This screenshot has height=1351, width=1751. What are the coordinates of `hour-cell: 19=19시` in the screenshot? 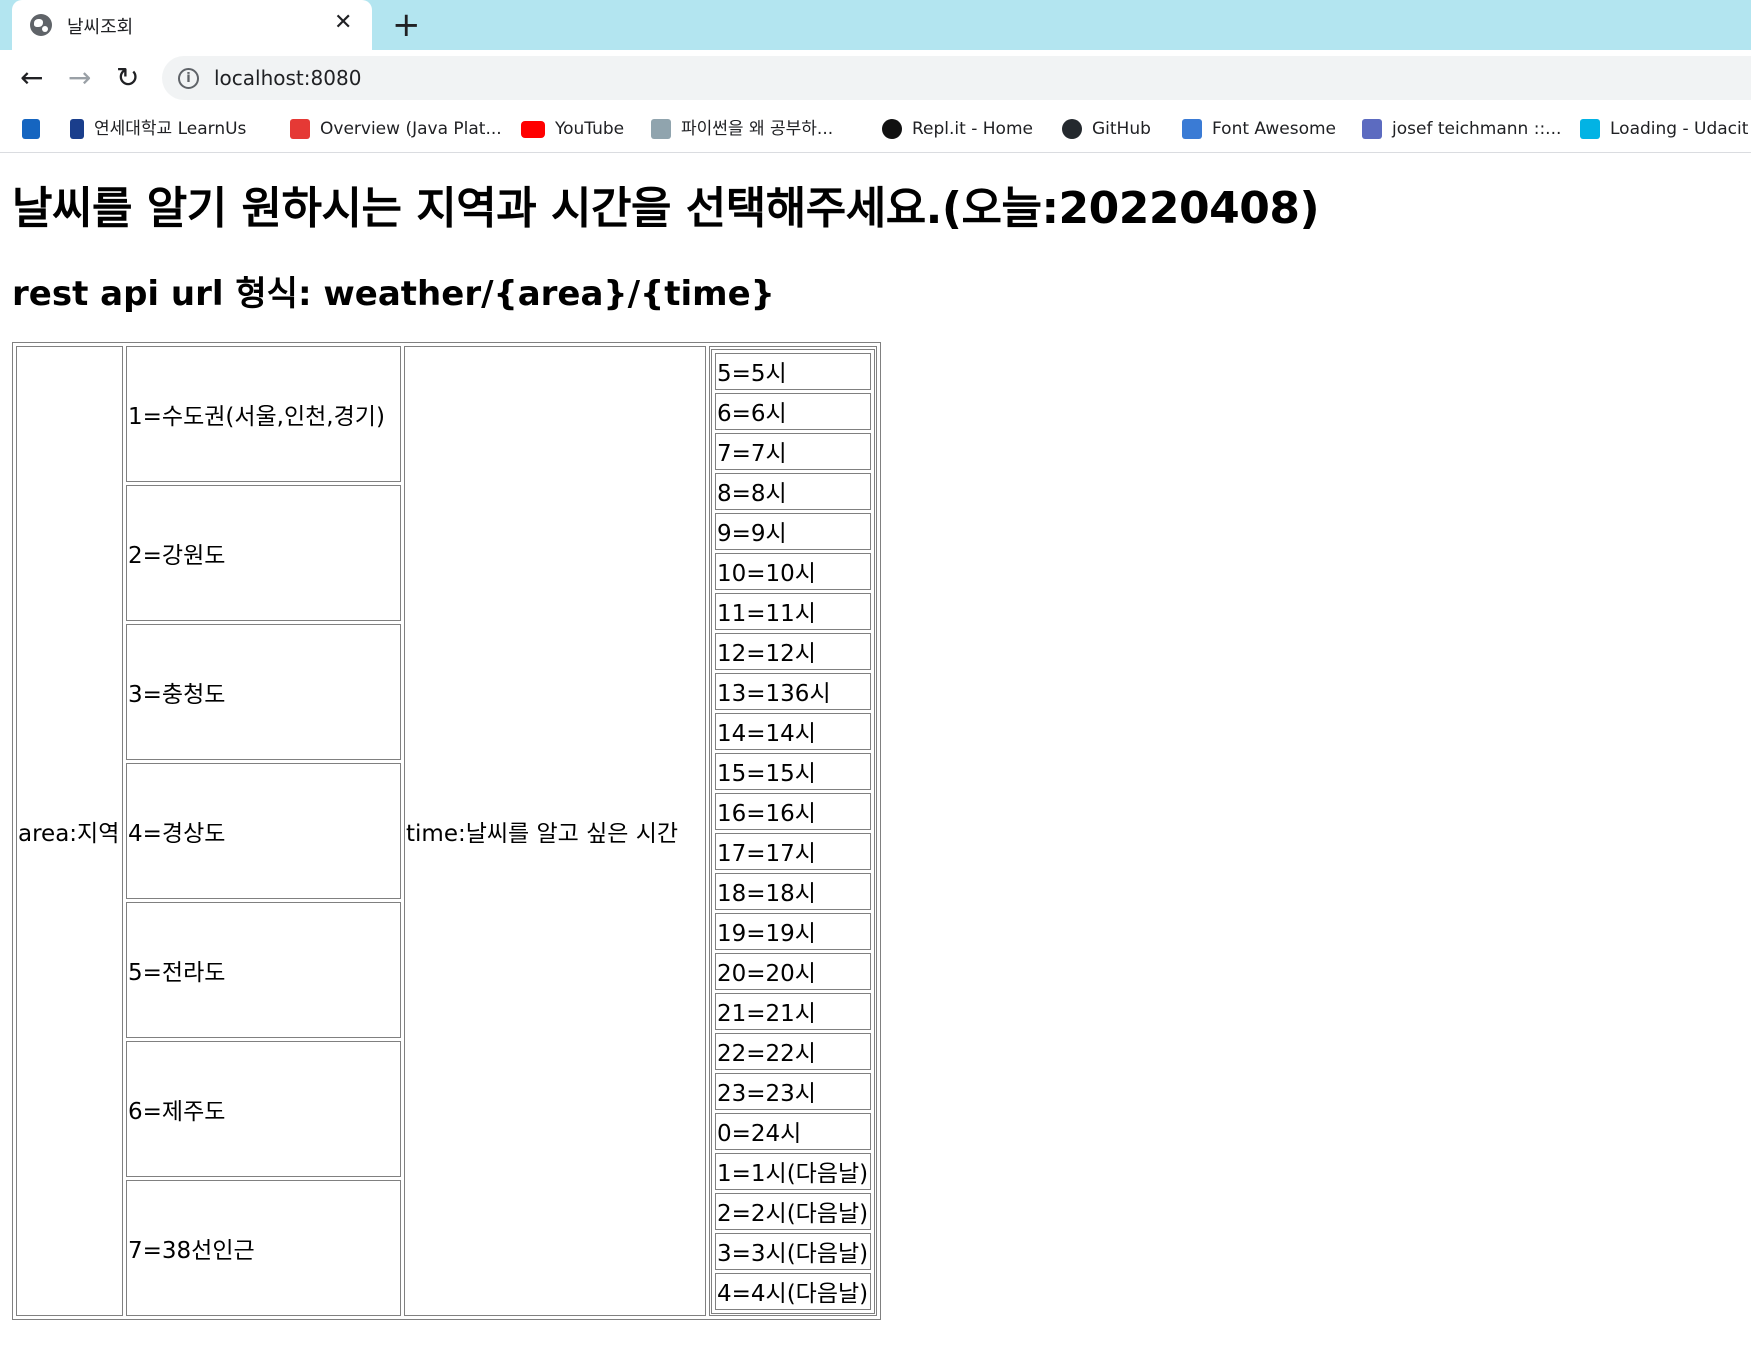 It's located at (793, 931).